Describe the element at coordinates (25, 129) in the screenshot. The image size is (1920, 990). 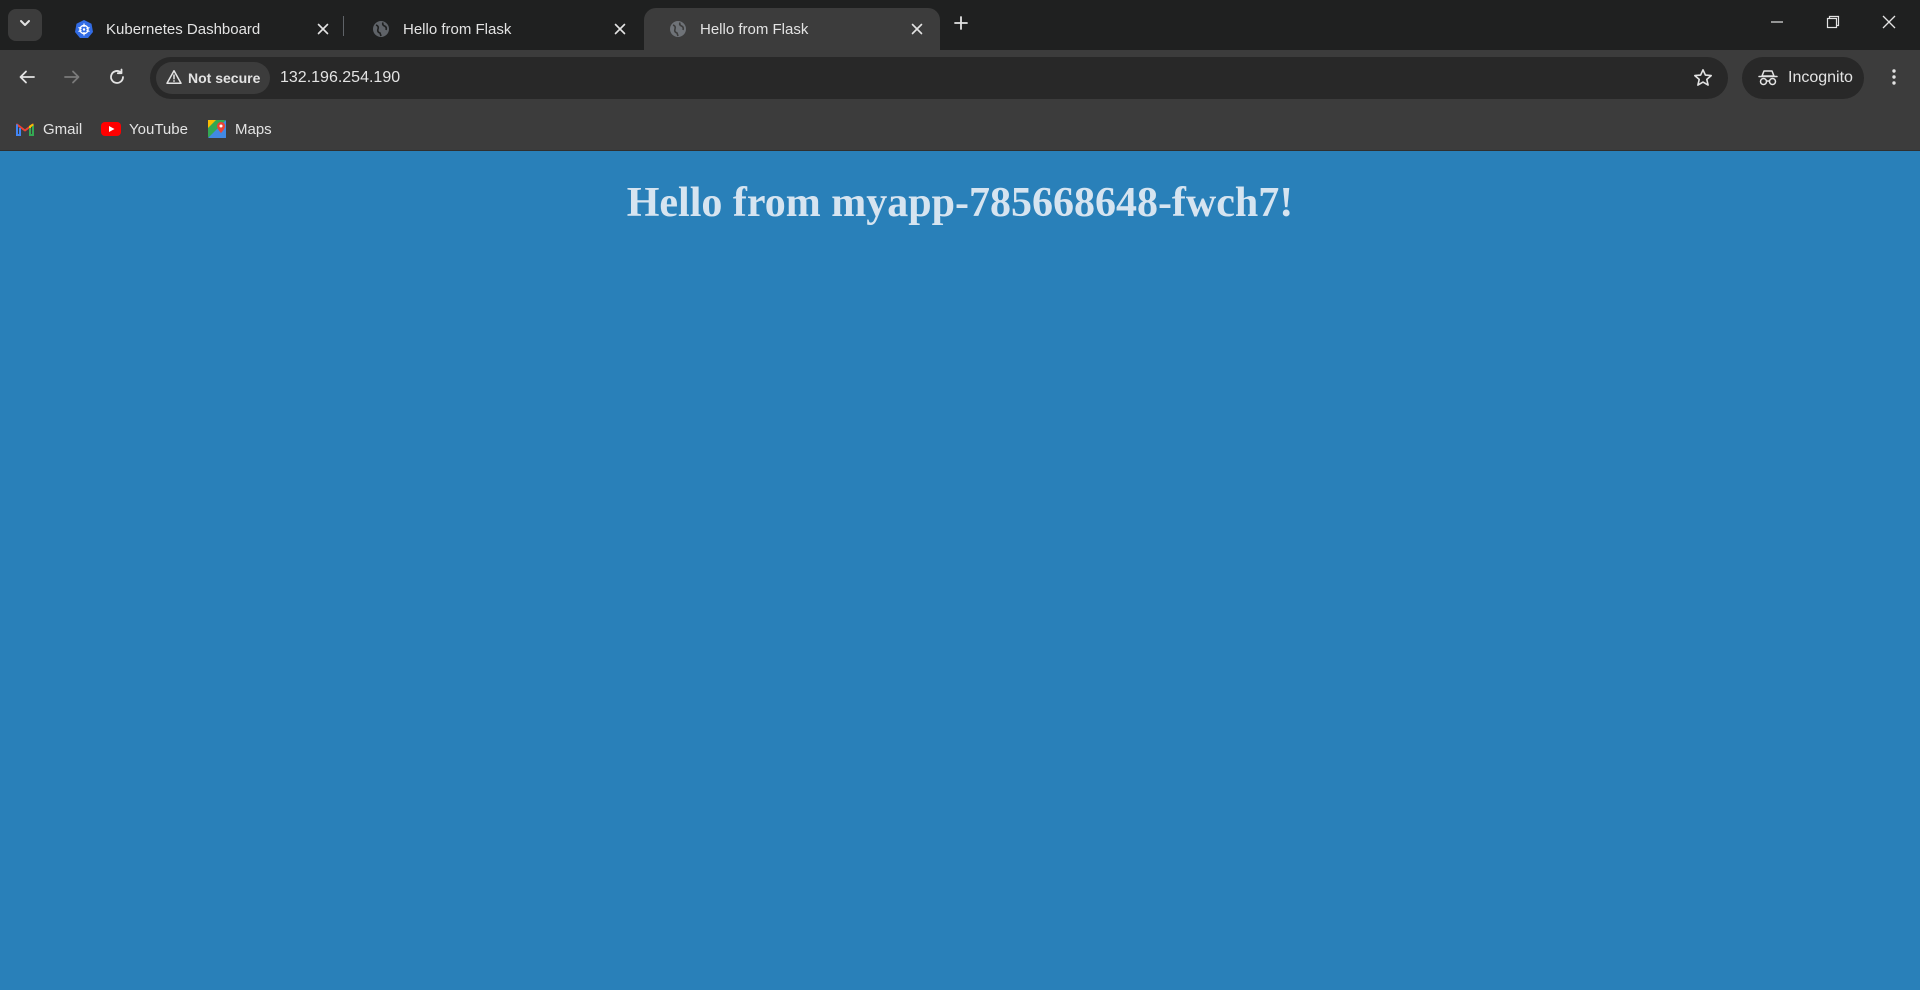
I see `gmail-icon` at that location.